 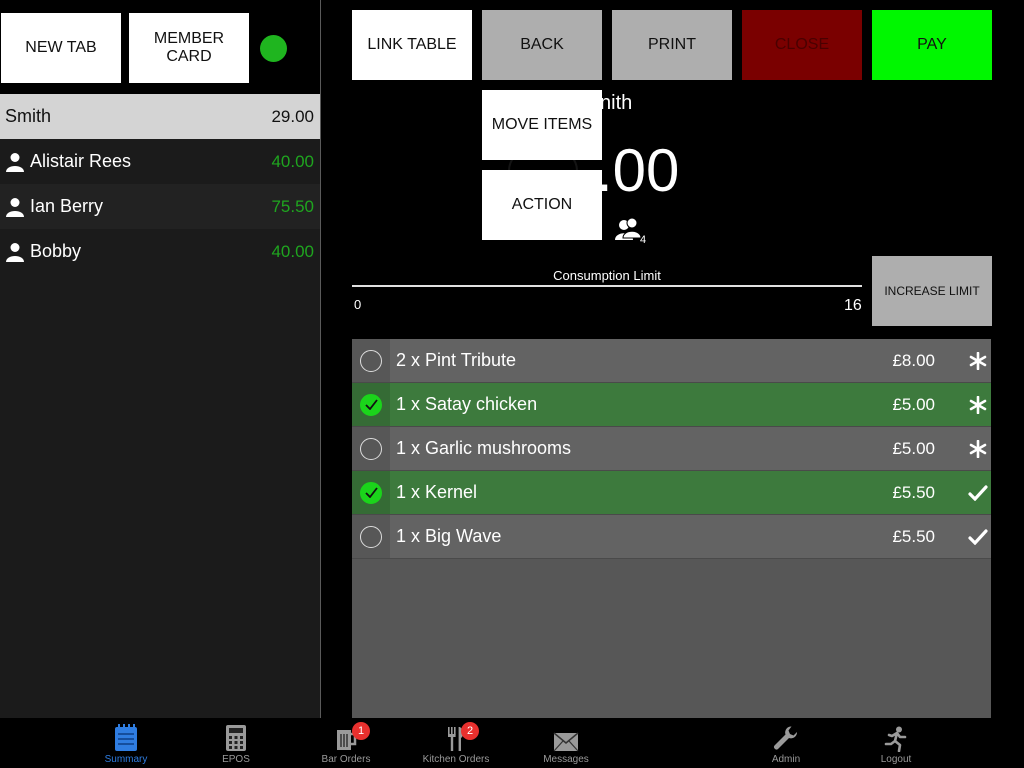 I want to click on back-label: BACK, so click(x=542, y=44).